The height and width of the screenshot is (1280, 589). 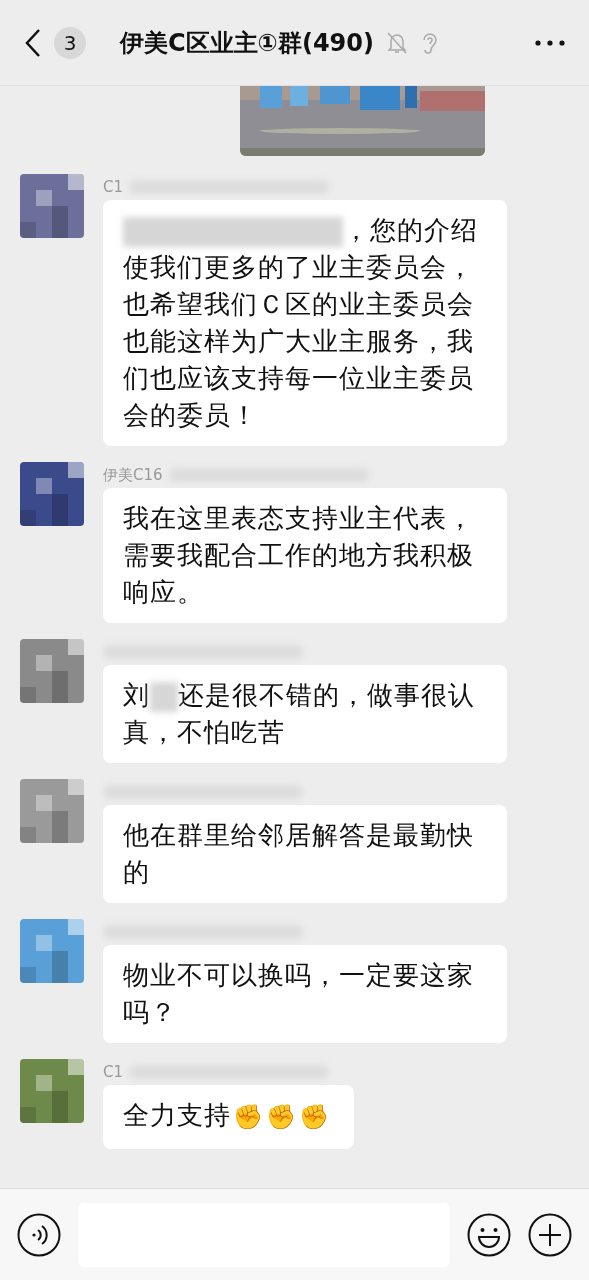 What do you see at coordinates (305, 714) in the screenshot?
I see `message-bubble: 刘 还是很不错的，做事很认真，不怕吃苦` at bounding box center [305, 714].